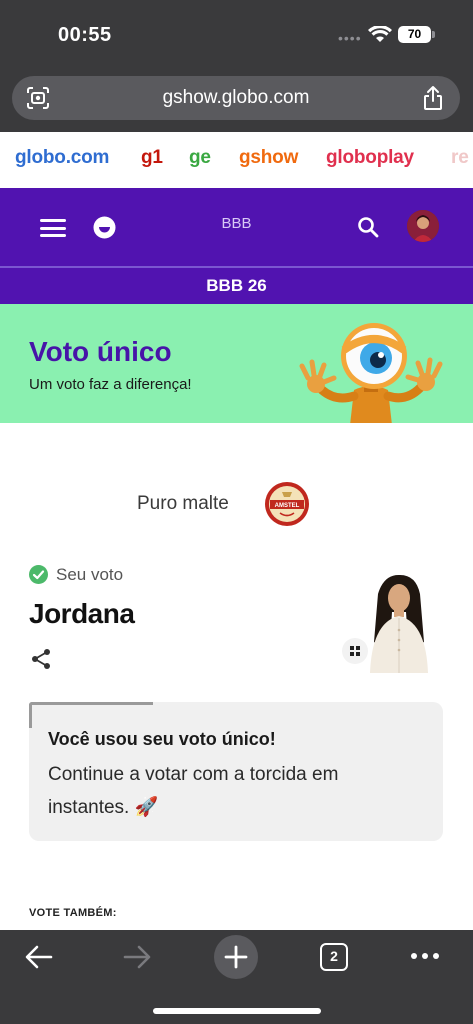 This screenshot has width=473, height=1024. What do you see at coordinates (137, 957) in the screenshot?
I see `forward-arrow-icon` at bounding box center [137, 957].